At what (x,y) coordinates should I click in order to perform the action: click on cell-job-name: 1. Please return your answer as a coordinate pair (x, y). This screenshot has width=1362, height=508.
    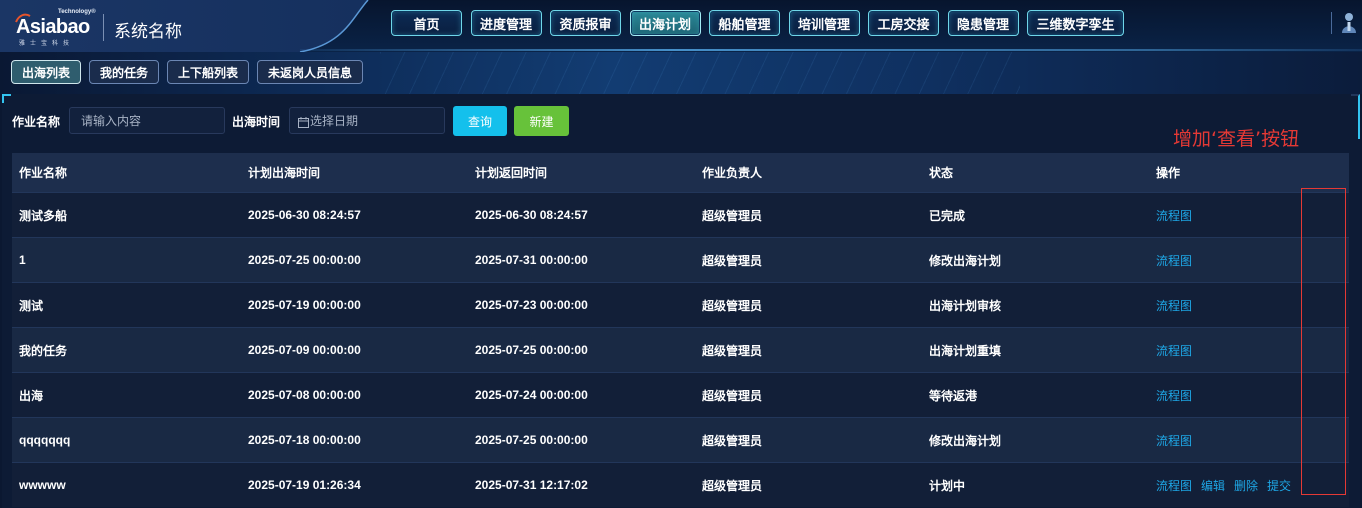
    Looking at the image, I should click on (22, 260).